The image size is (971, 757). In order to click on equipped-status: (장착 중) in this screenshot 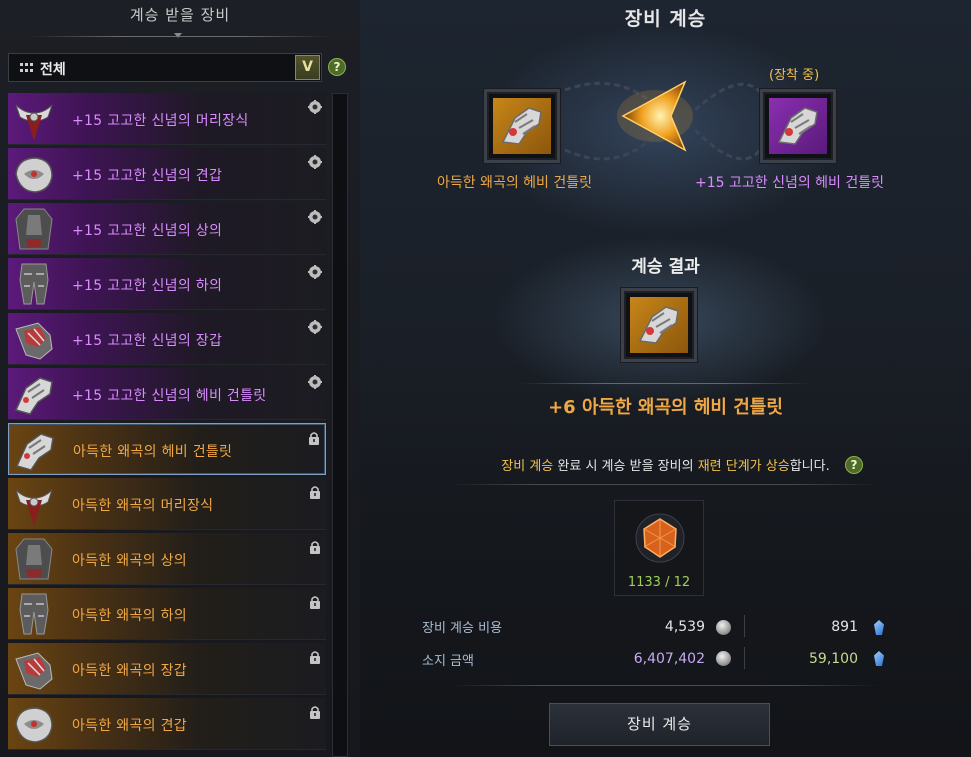, I will do `click(794, 75)`.